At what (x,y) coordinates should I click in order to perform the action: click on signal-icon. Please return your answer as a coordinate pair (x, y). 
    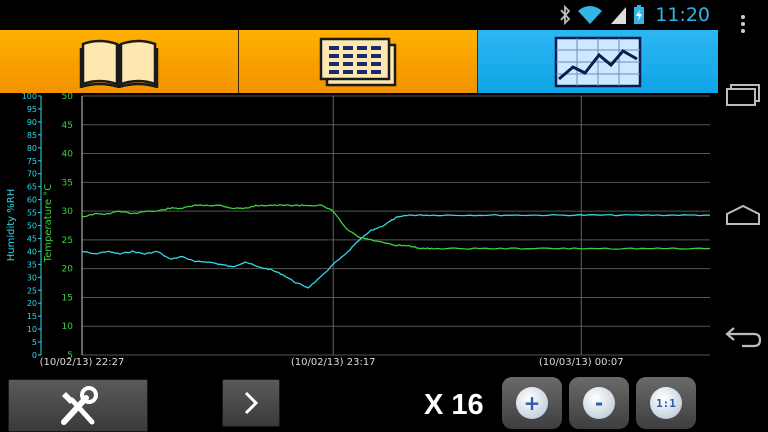
    Looking at the image, I should click on (619, 15).